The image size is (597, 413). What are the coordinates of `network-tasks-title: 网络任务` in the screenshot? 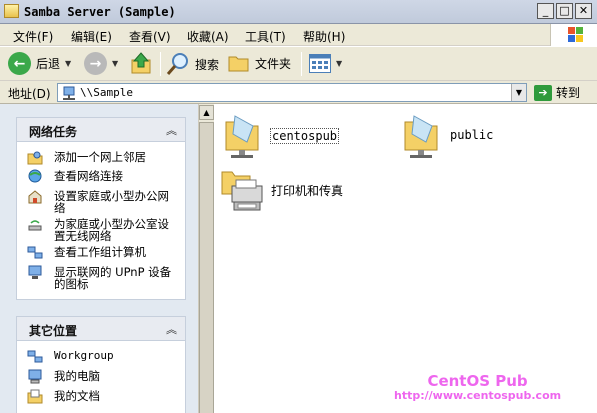 It's located at (53, 132).